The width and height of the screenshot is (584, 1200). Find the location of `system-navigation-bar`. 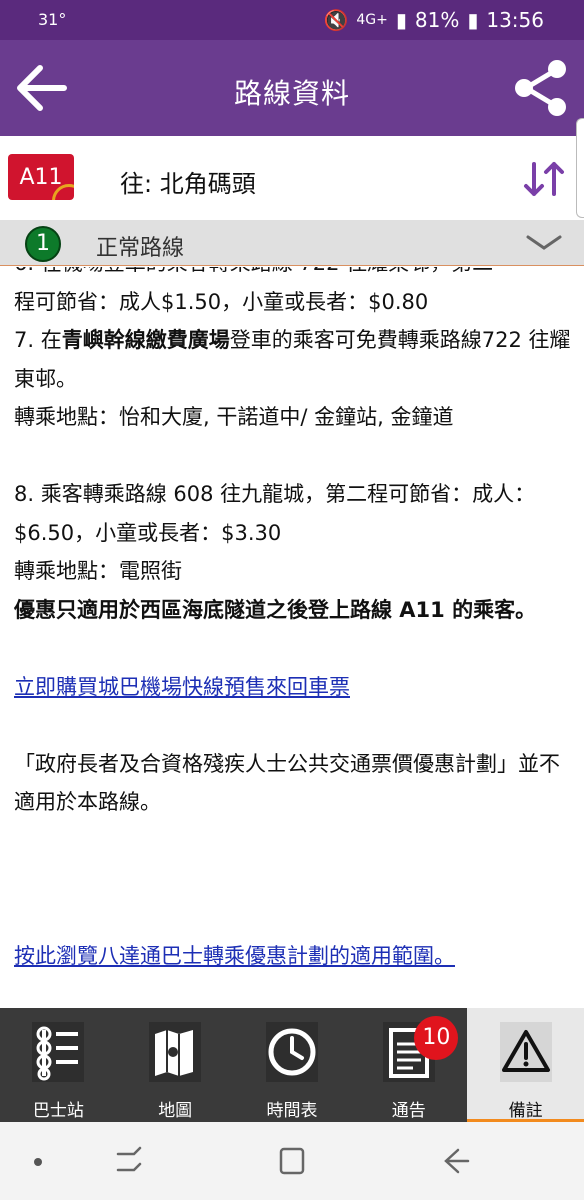

system-navigation-bar is located at coordinates (292, 1161).